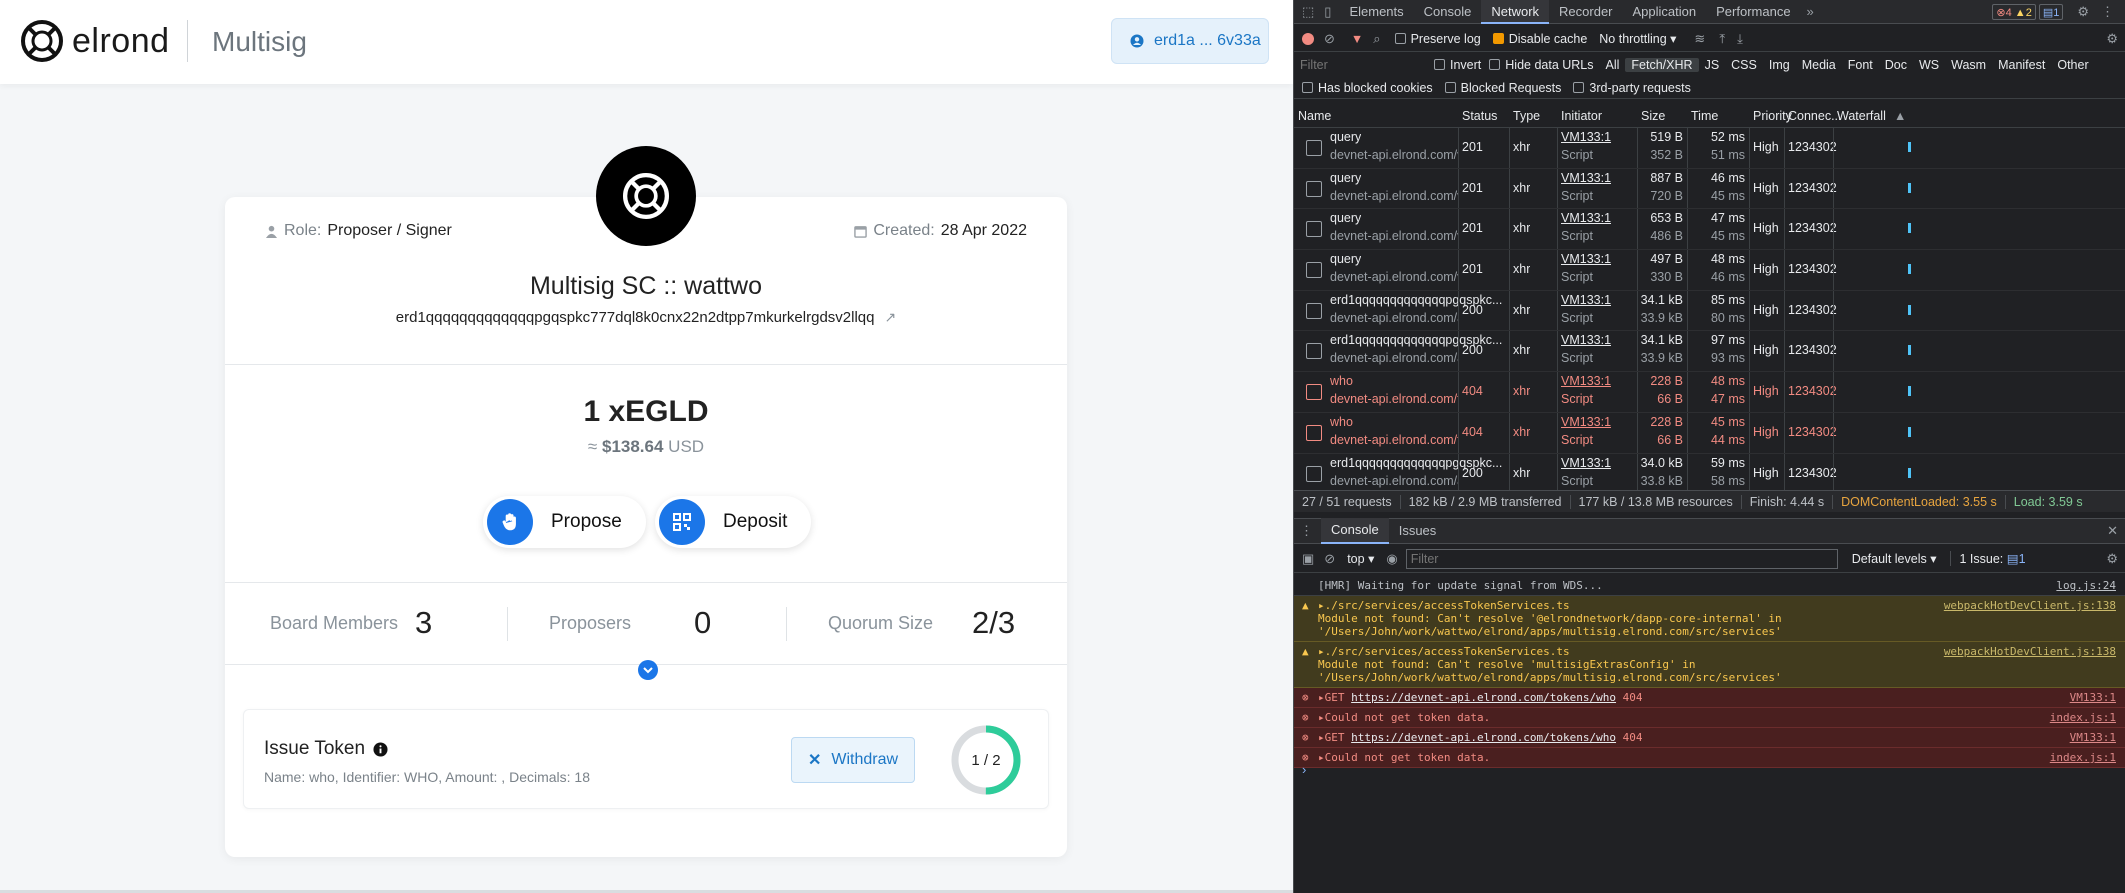 Image resolution: width=2125 pixels, height=893 pixels. I want to click on message-count-badge: ▤1, so click(2051, 11).